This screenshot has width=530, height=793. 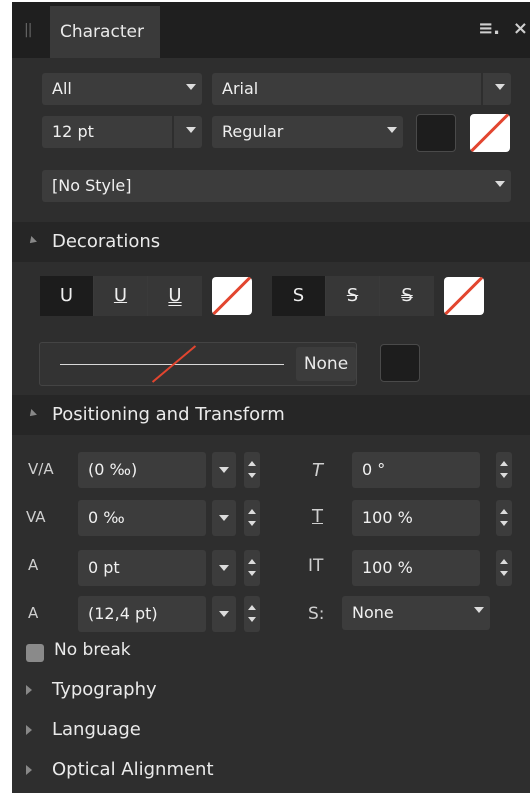 I want to click on strikethrough-single-button: S, so click(x=353, y=296).